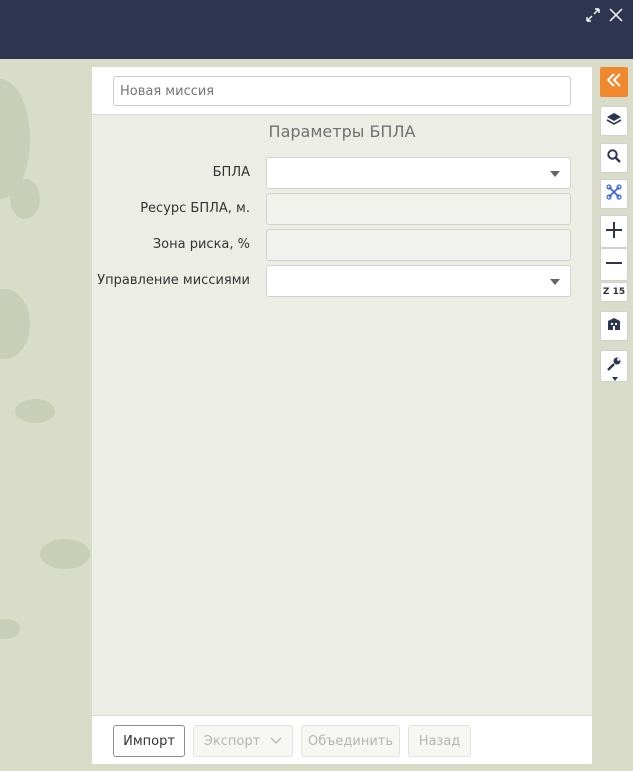  I want to click on row-mission-control: Управление миссиями, so click(342, 281).